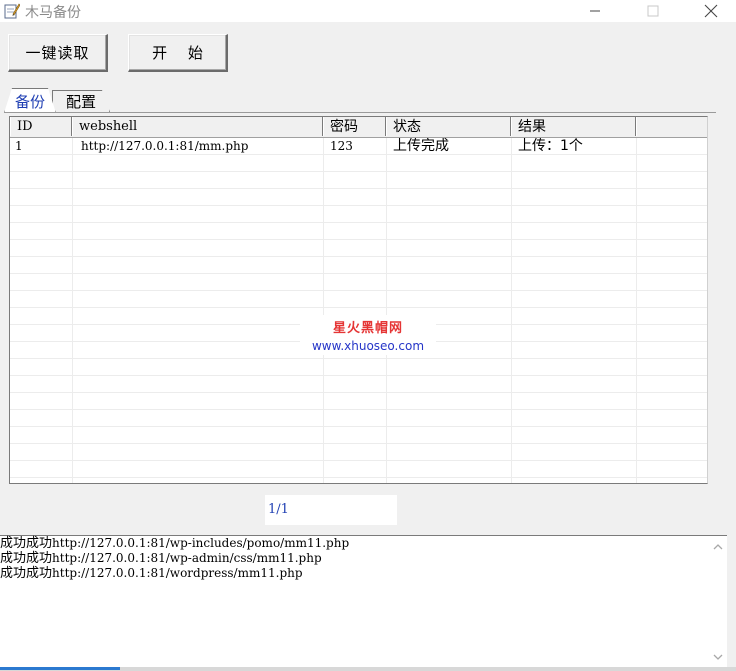 The image size is (736, 671). What do you see at coordinates (550, 146) in the screenshot?
I see `cell-result: 上传：1个` at bounding box center [550, 146].